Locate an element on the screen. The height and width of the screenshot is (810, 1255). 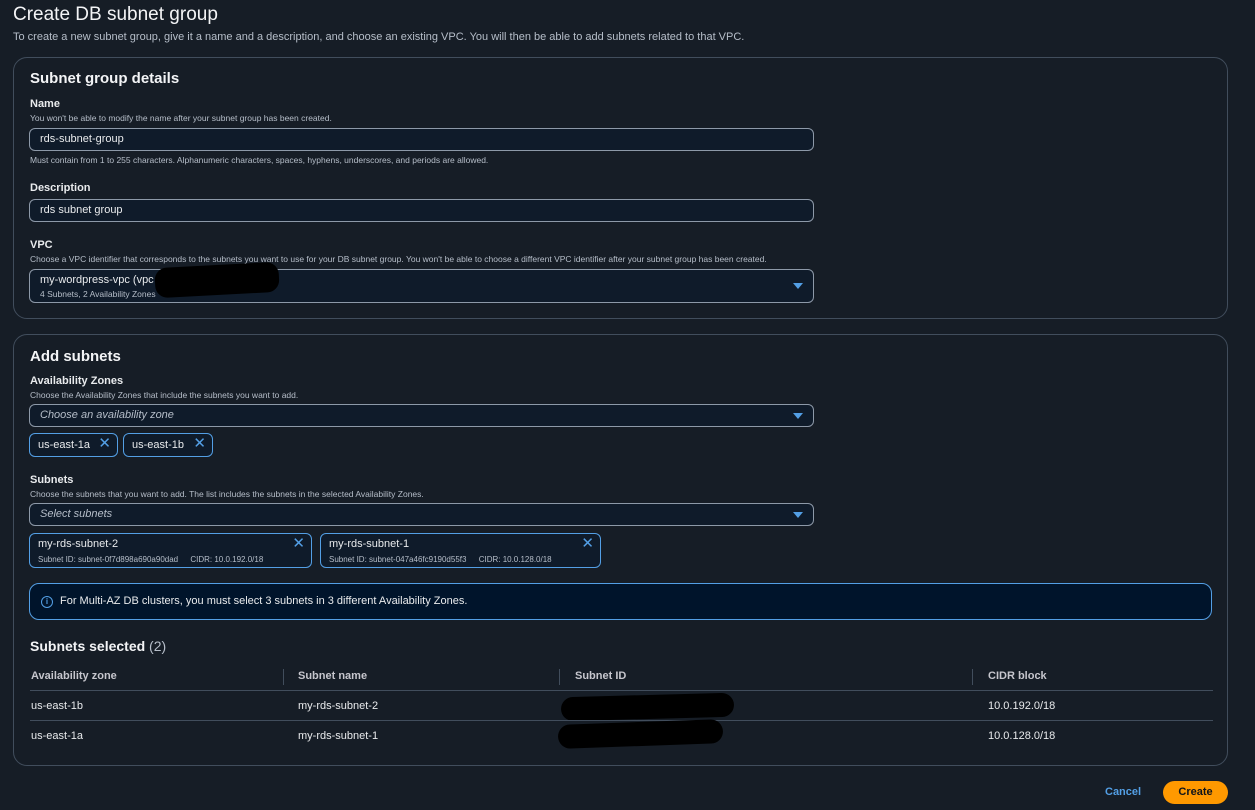
cancel-button: Cancel is located at coordinates (1123, 792).